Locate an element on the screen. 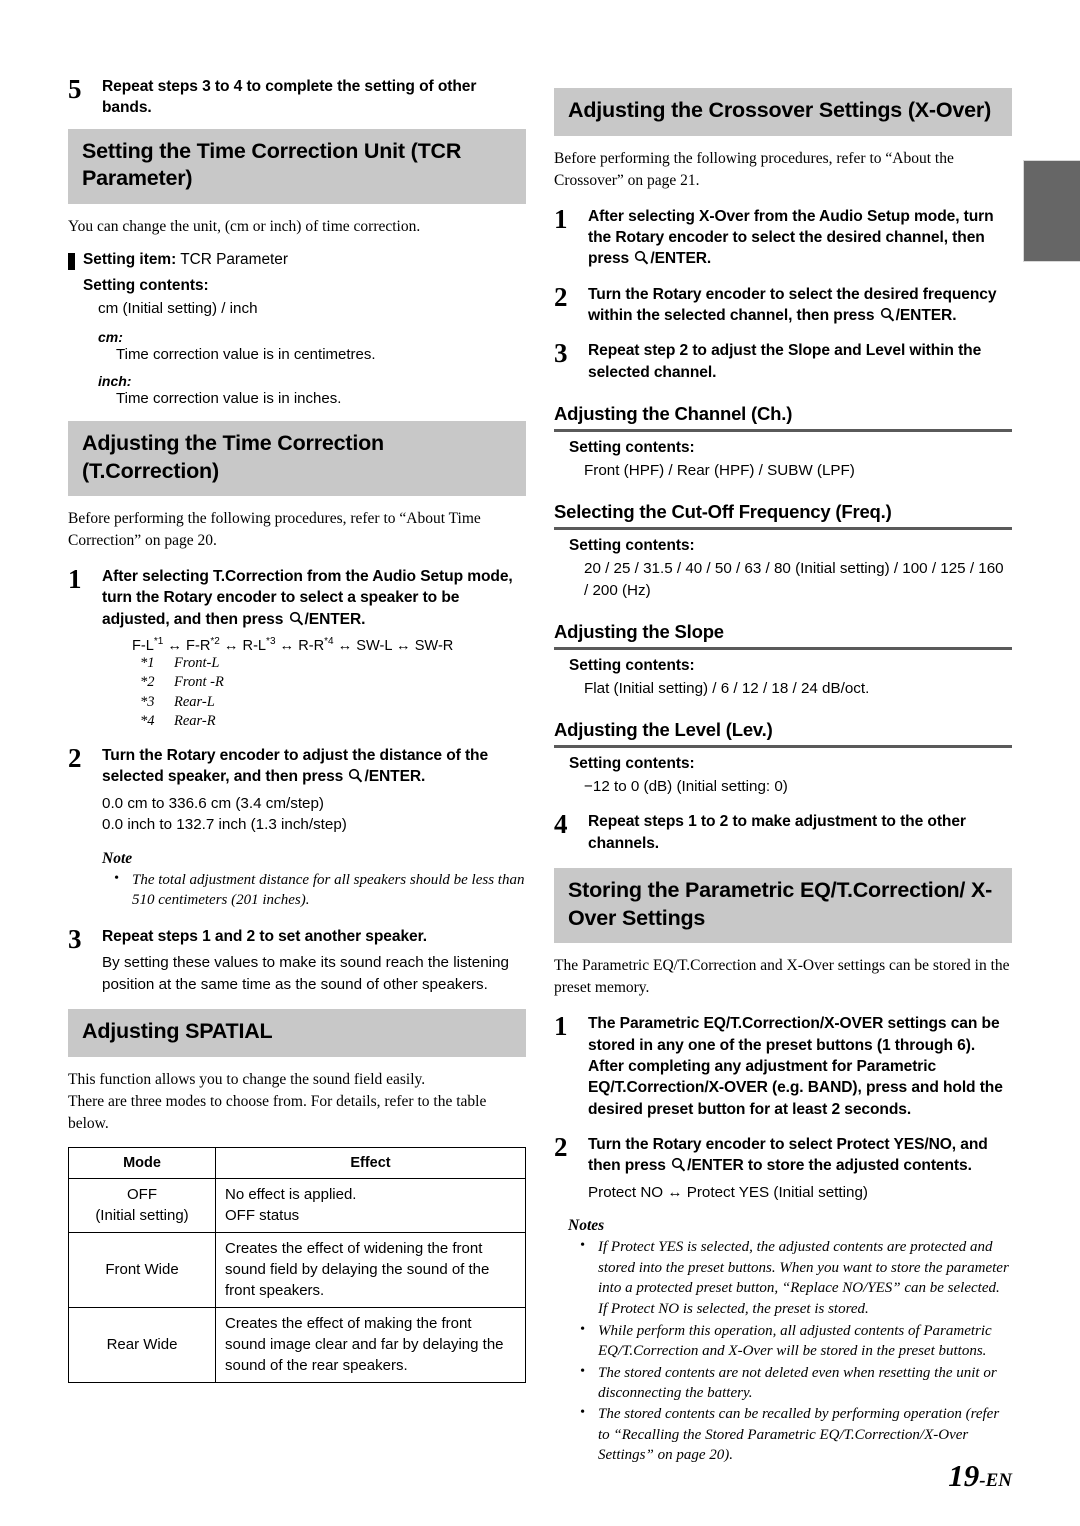 The image size is (1080, 1526). footnote-4: *4 Rear-R is located at coordinates (333, 721).